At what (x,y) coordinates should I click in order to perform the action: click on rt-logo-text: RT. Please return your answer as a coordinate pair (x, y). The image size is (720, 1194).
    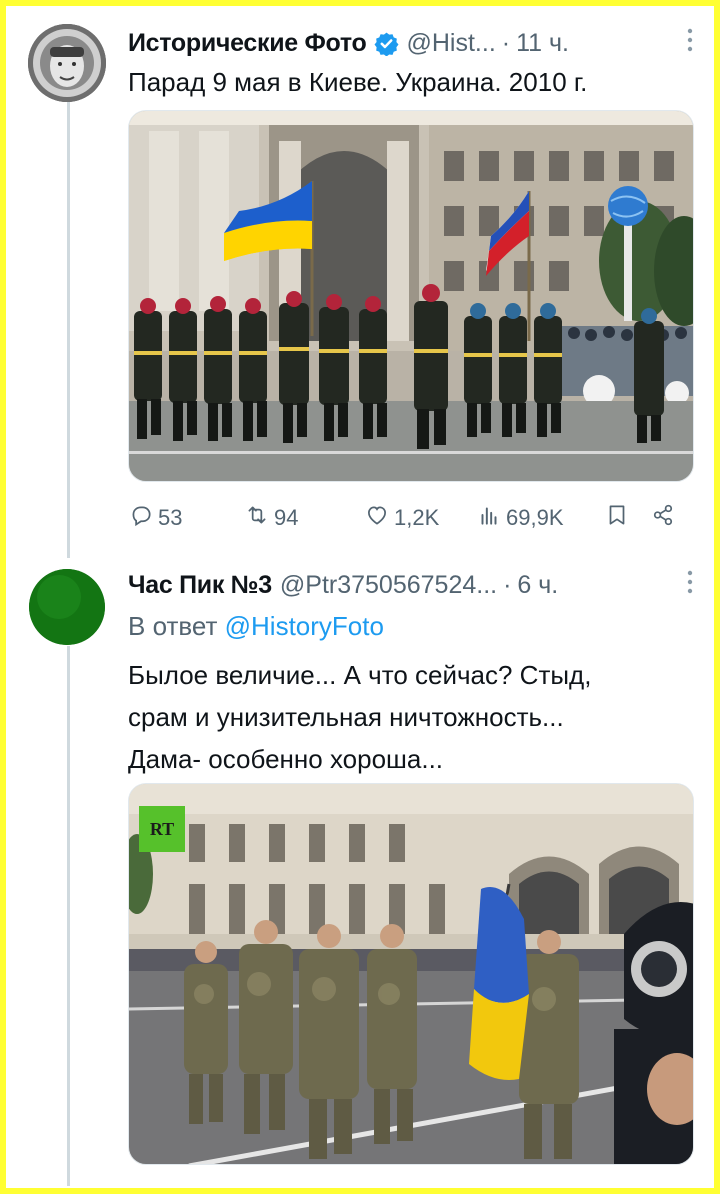
    Looking at the image, I should click on (162, 828).